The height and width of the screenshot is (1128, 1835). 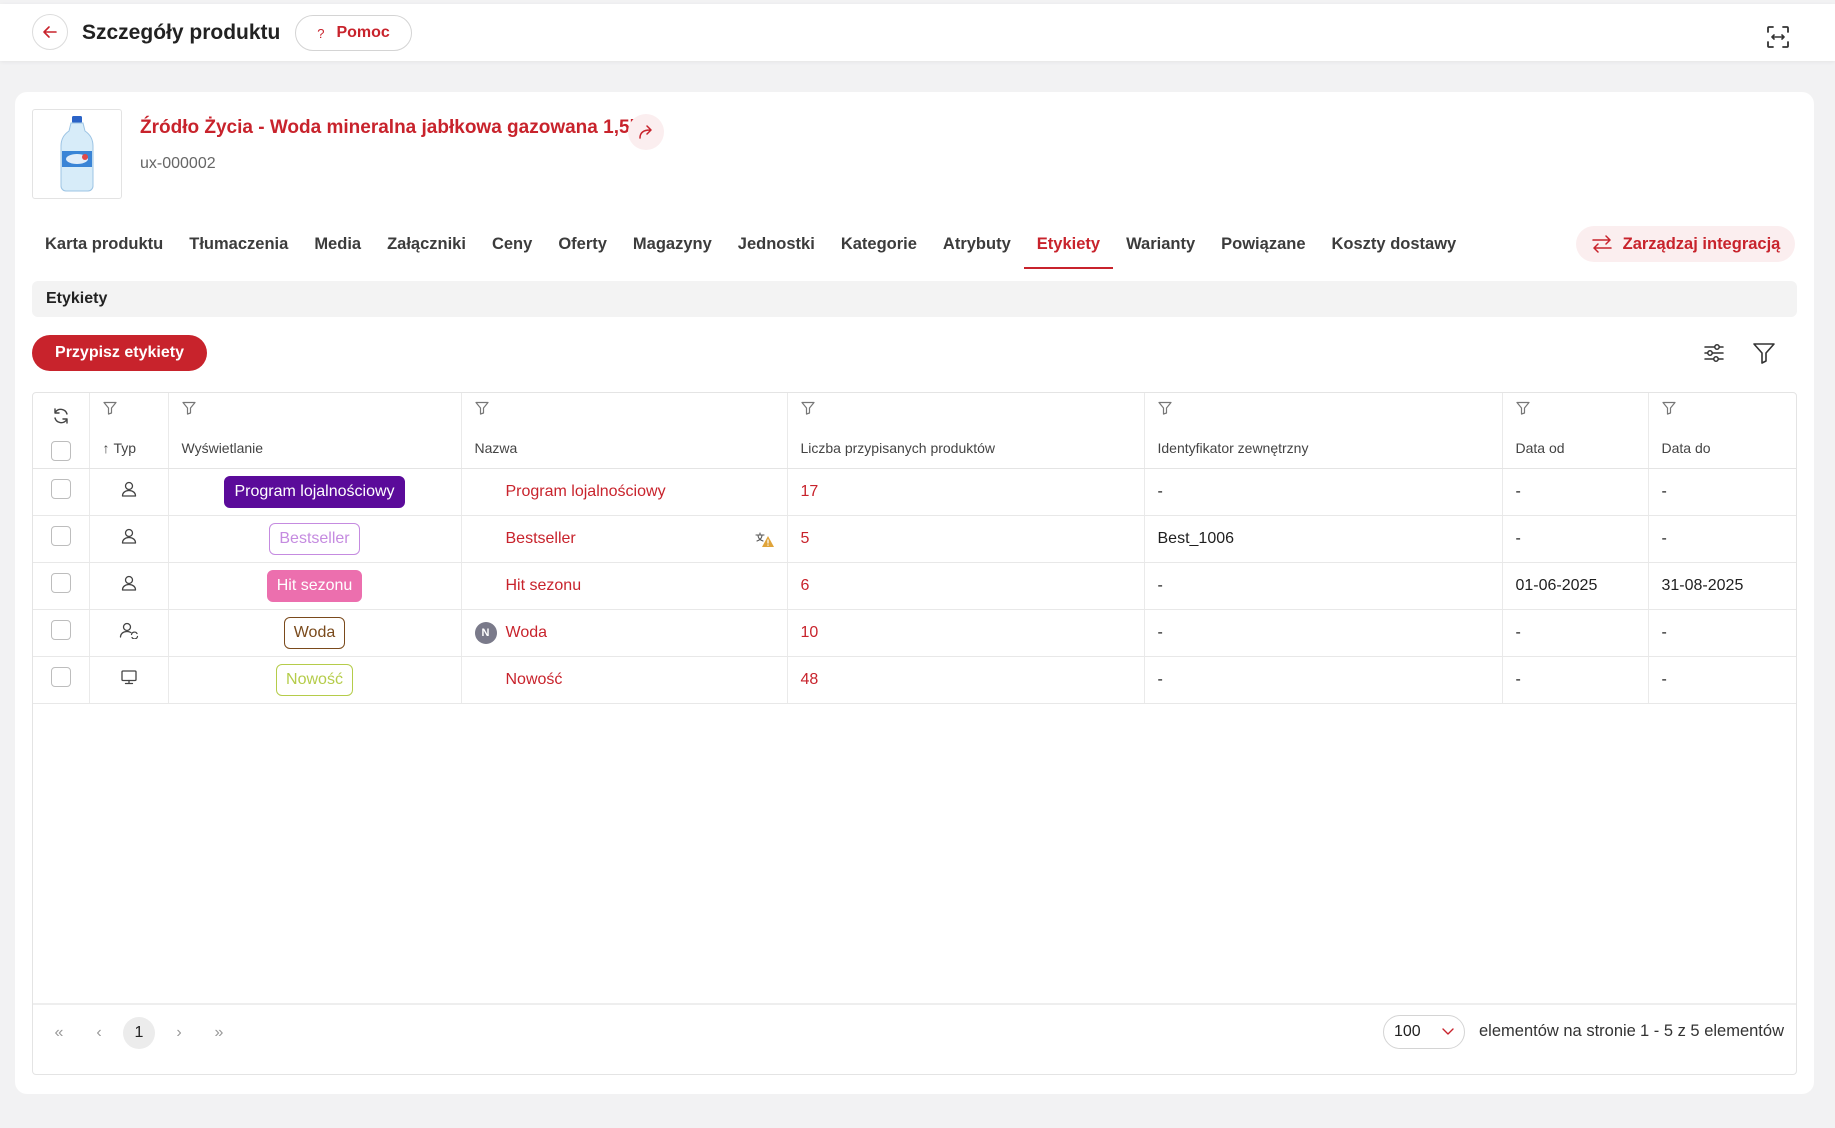 I want to click on count-cell: 48, so click(x=966, y=680).